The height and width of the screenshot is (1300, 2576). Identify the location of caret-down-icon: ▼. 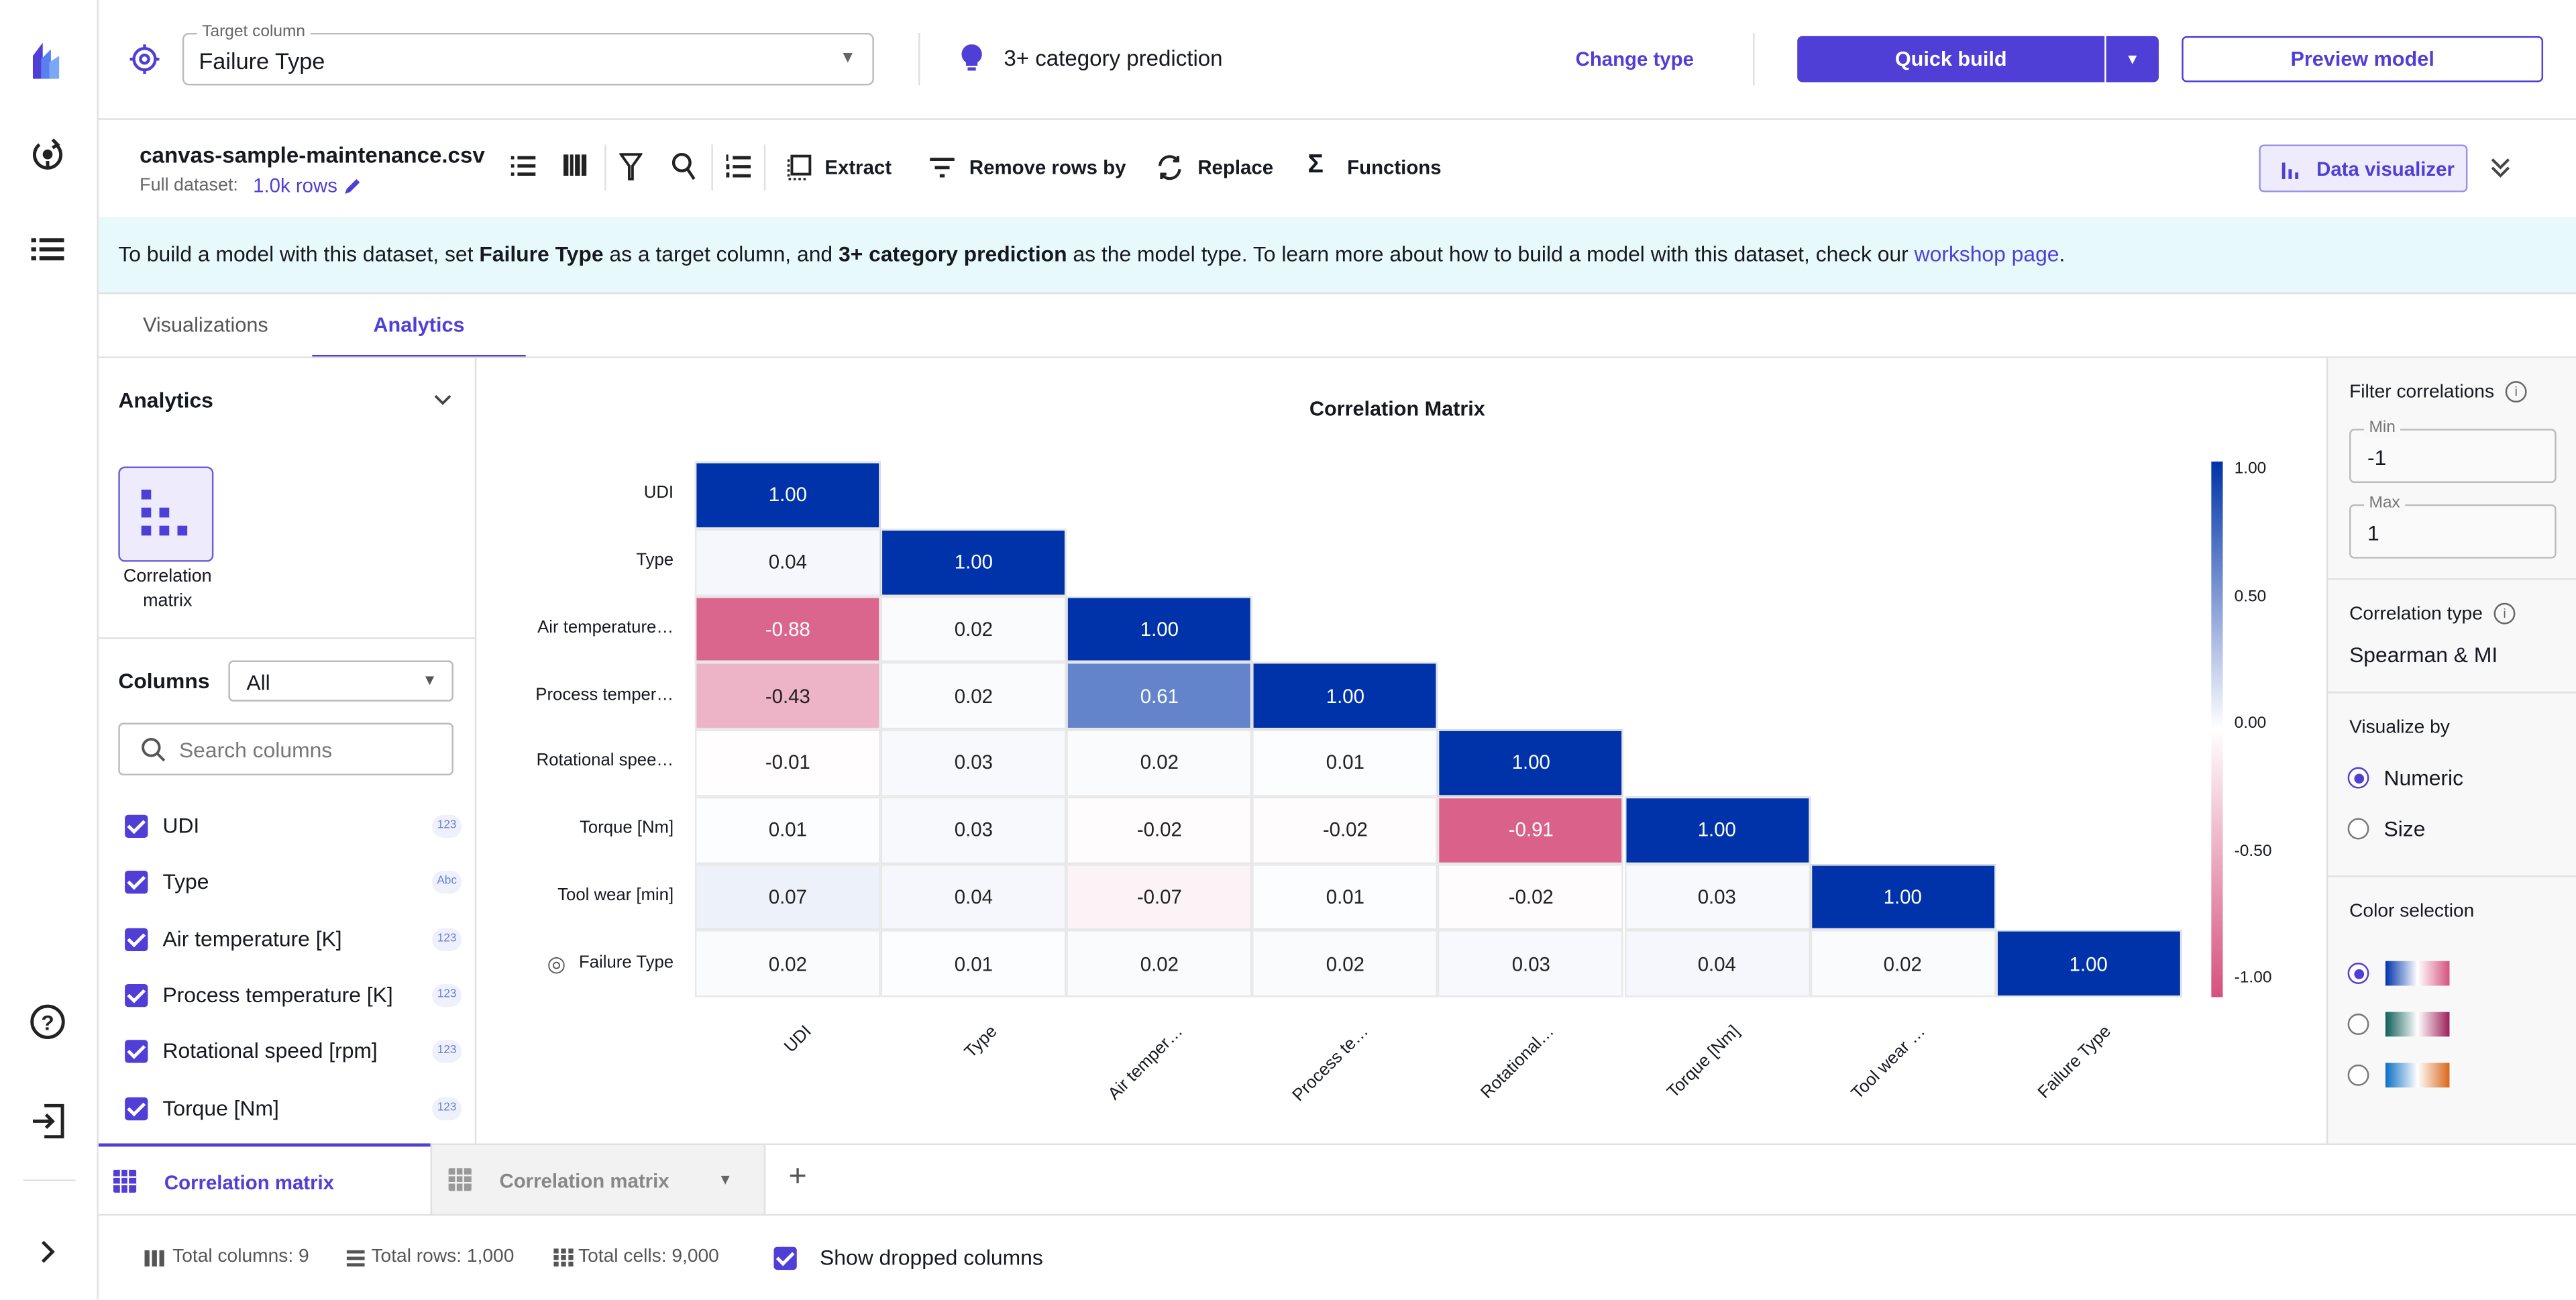
(725, 1179).